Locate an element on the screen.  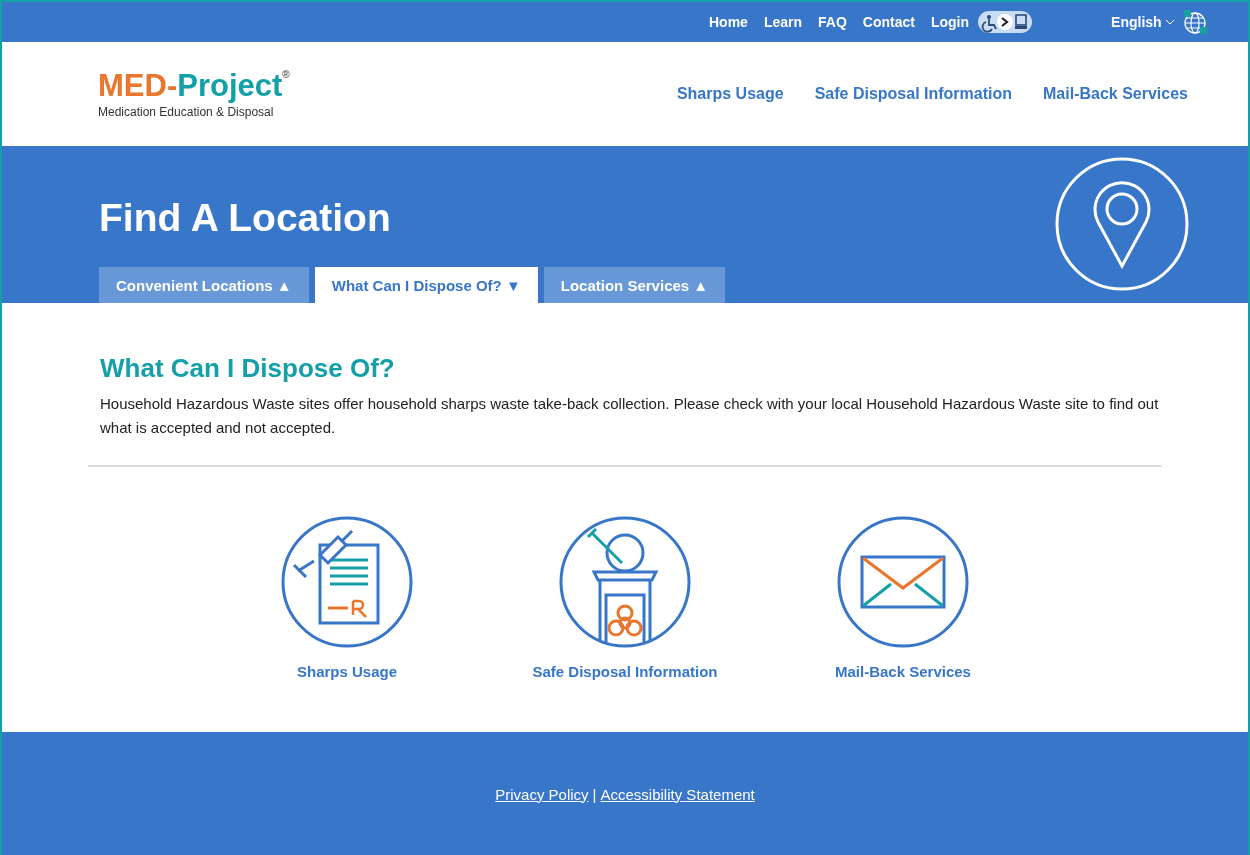
tab: What Can I Dispose Of? ▼ is located at coordinates (426, 285).